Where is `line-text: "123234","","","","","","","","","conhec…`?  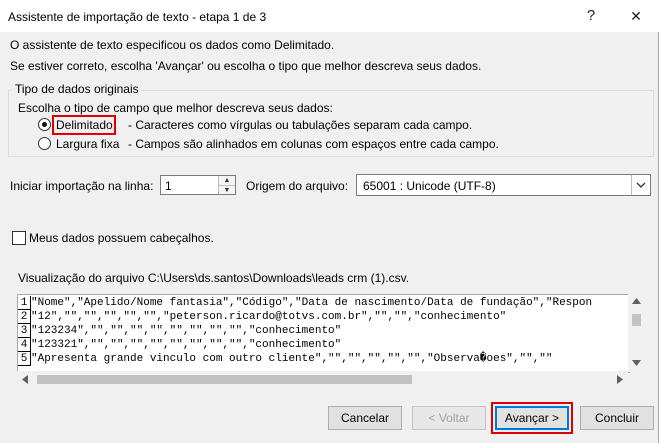 line-text: "123234","","","","","","","","","conhec… is located at coordinates (186, 331).